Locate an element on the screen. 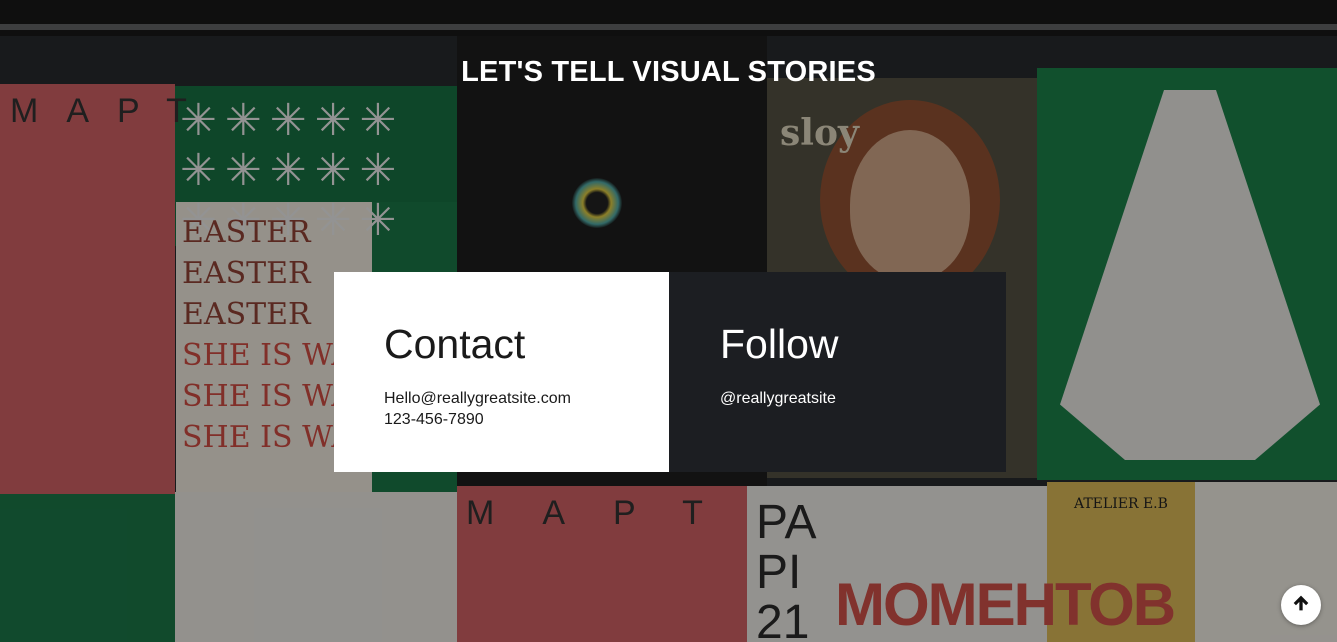 Image resolution: width=1337 pixels, height=642 pixels. follow-title: Follow is located at coordinates (779, 344).